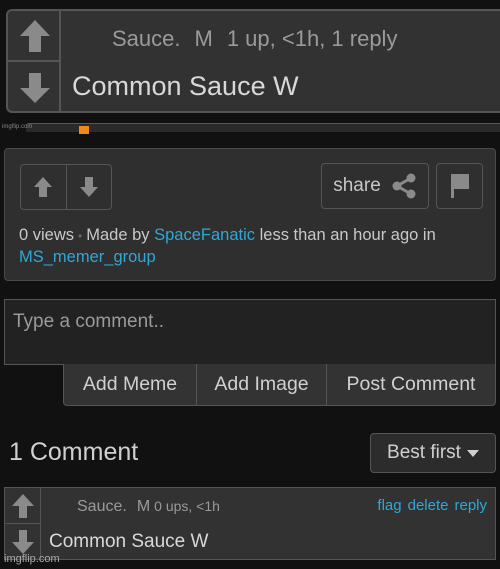  What do you see at coordinates (187, 506) in the screenshot?
I see `comment-stats: 0 ups, <1h` at bounding box center [187, 506].